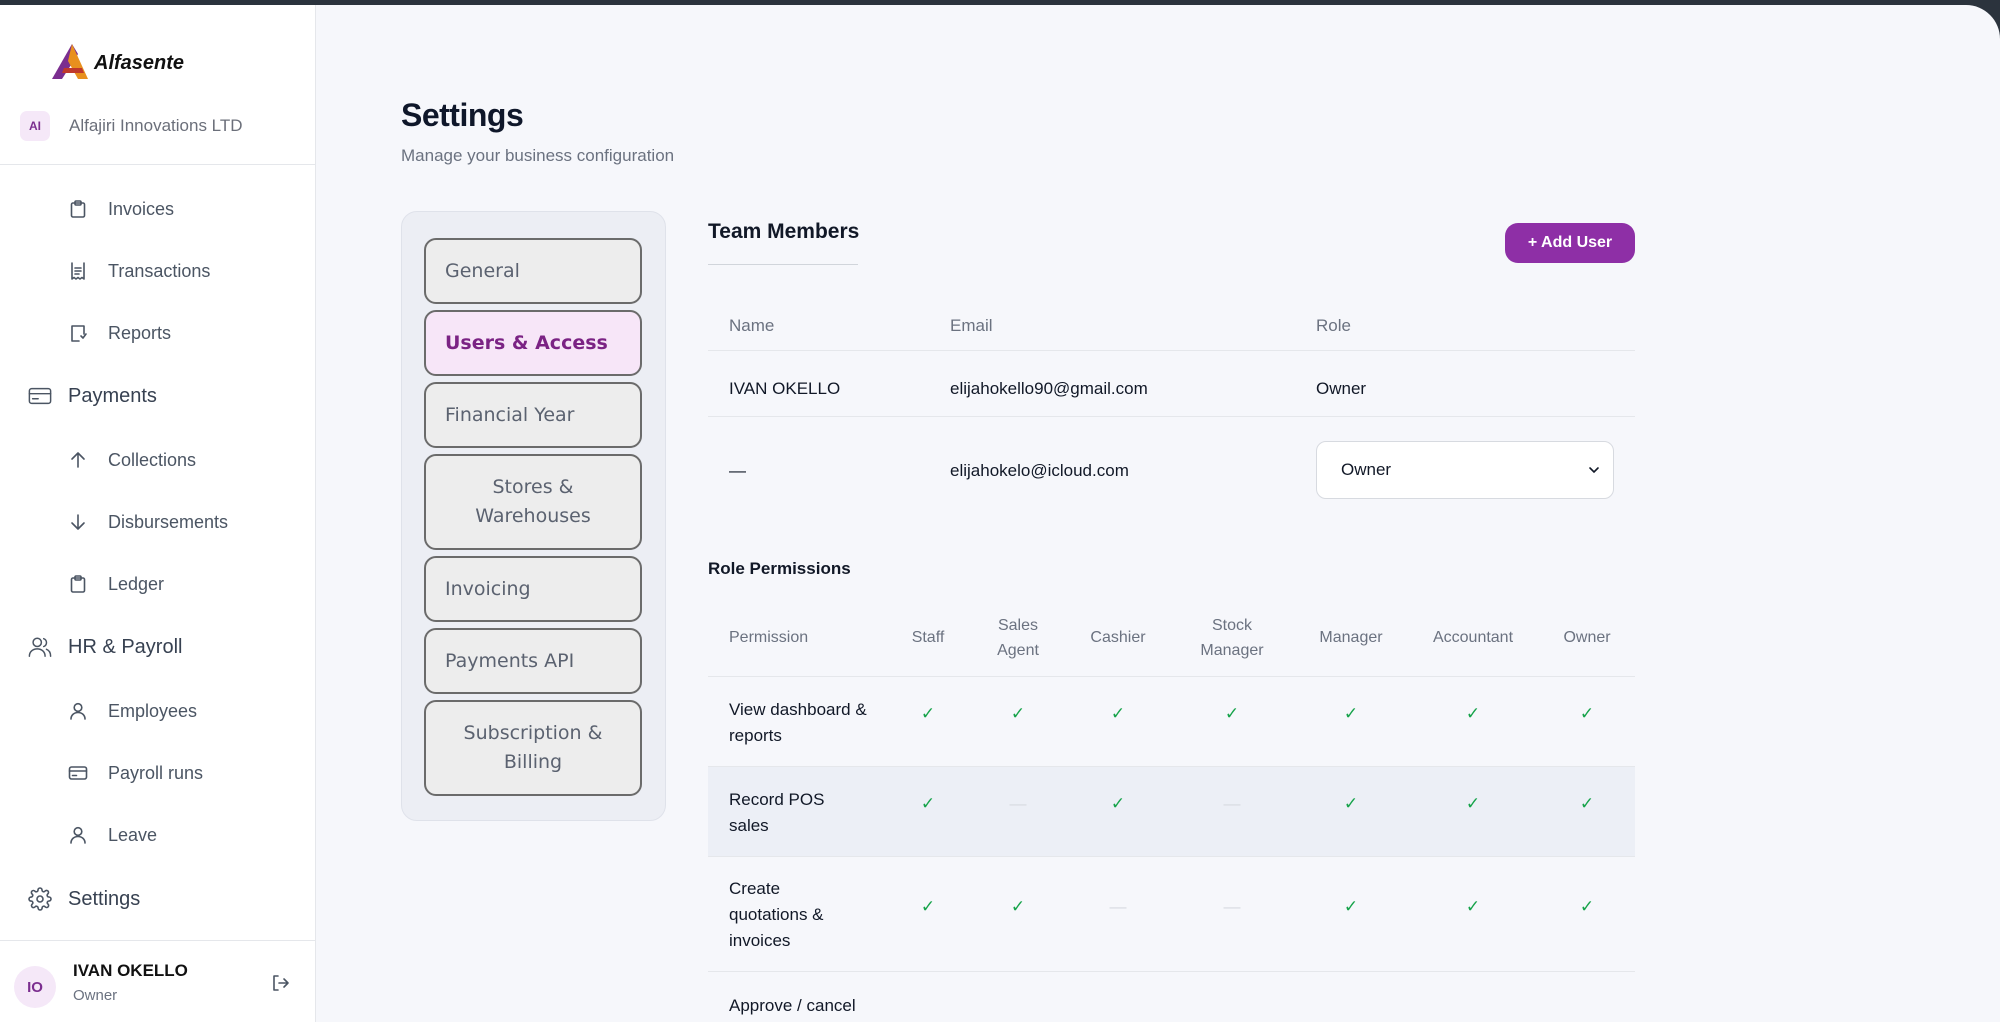 The image size is (2000, 1022). Describe the element at coordinates (159, 270) in the screenshot. I see `sidebar-item-label: Transactions` at that location.